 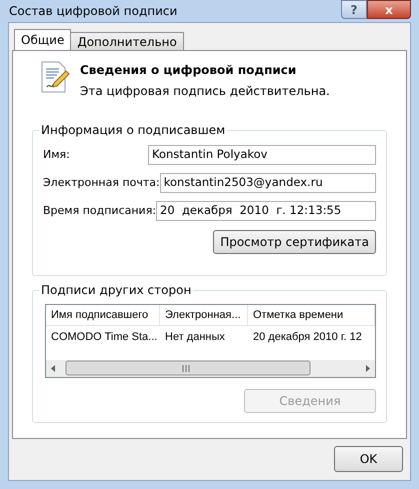 What do you see at coordinates (133, 130) in the screenshot?
I see `group-title: Информация о подписавшем` at bounding box center [133, 130].